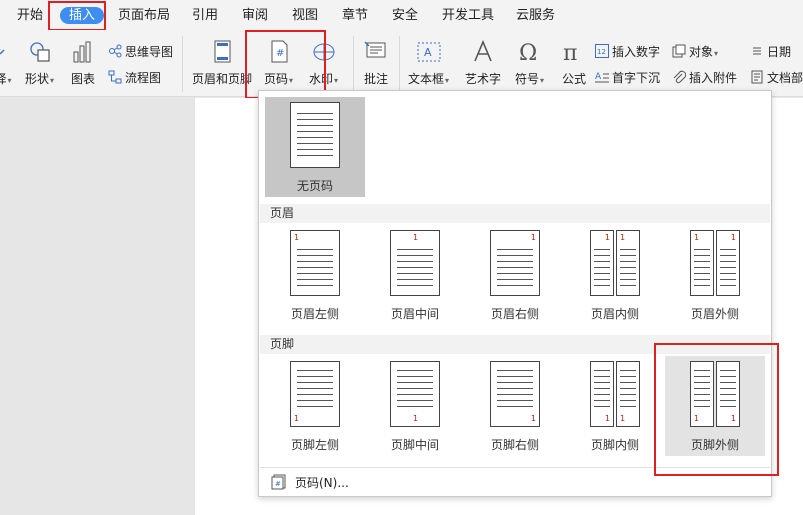  Describe the element at coordinates (757, 51) in the screenshot. I see `date-icon` at that location.